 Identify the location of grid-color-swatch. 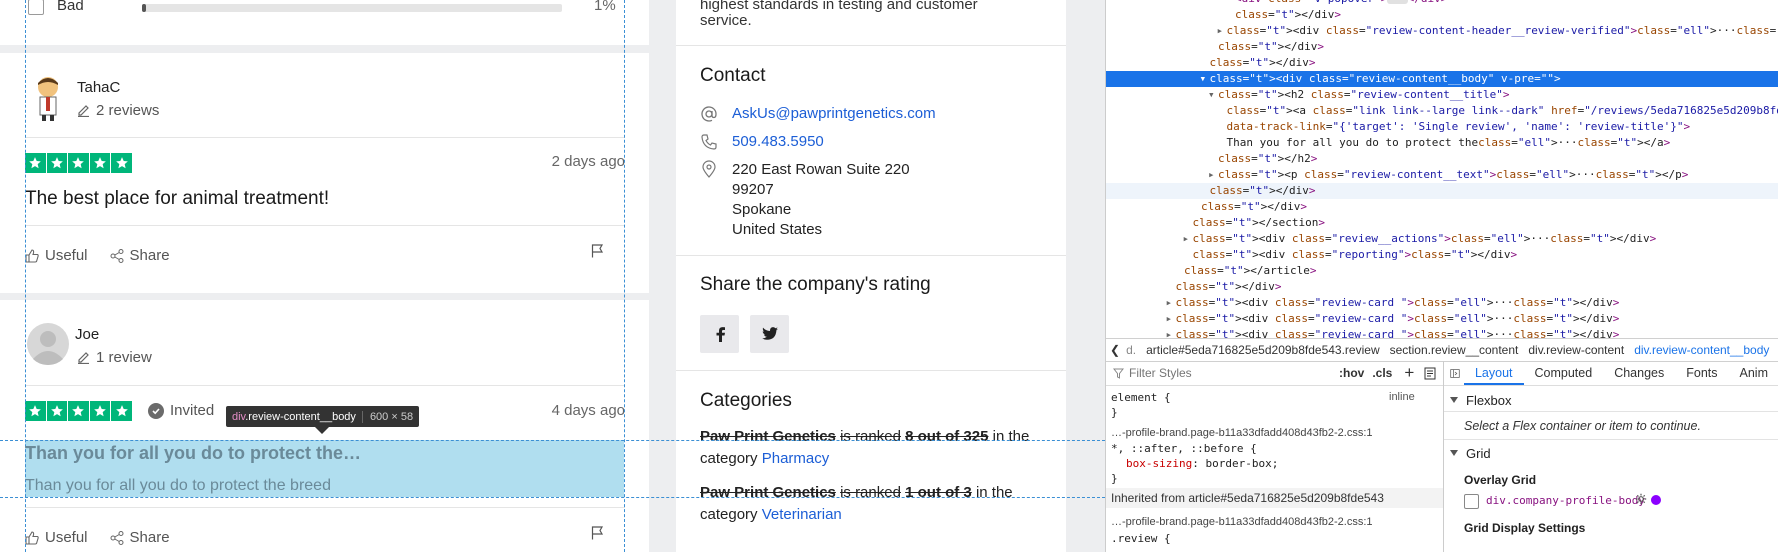
(1656, 500).